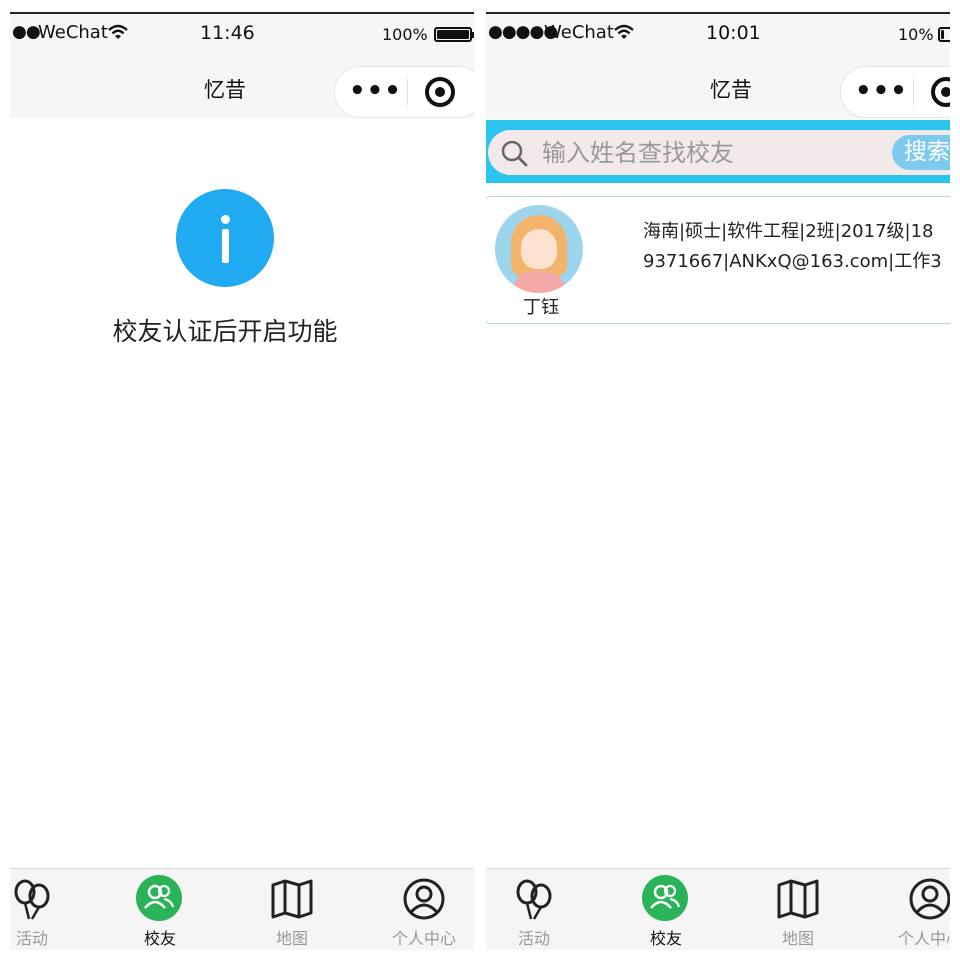 Image resolution: width=960 pixels, height=960 pixels. What do you see at coordinates (26, 32) in the screenshot?
I see `signal-dots: ●●` at bounding box center [26, 32].